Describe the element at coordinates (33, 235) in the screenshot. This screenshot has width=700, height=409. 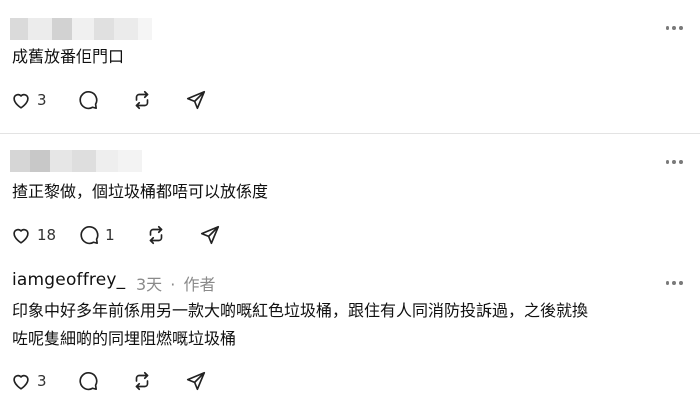
I see `like-button: 18` at that location.